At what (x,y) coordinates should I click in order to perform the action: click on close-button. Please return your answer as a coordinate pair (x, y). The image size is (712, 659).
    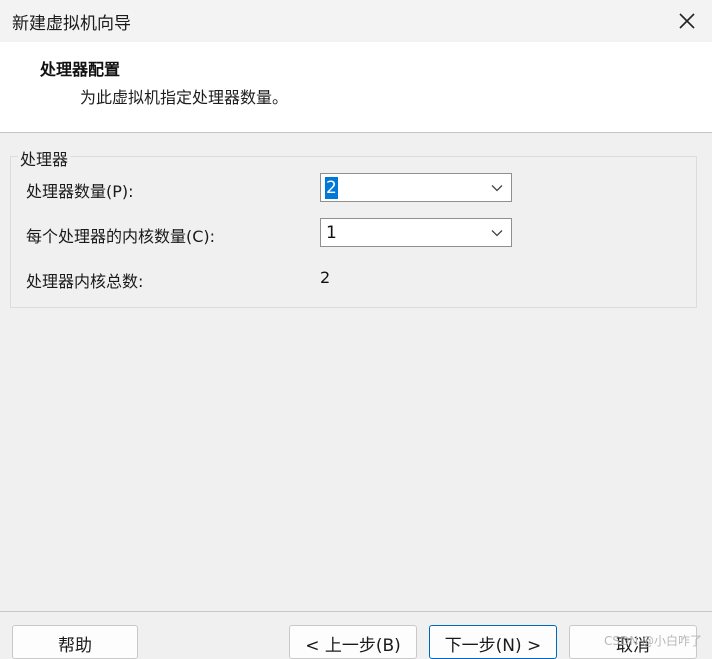
    Looking at the image, I should click on (687, 21).